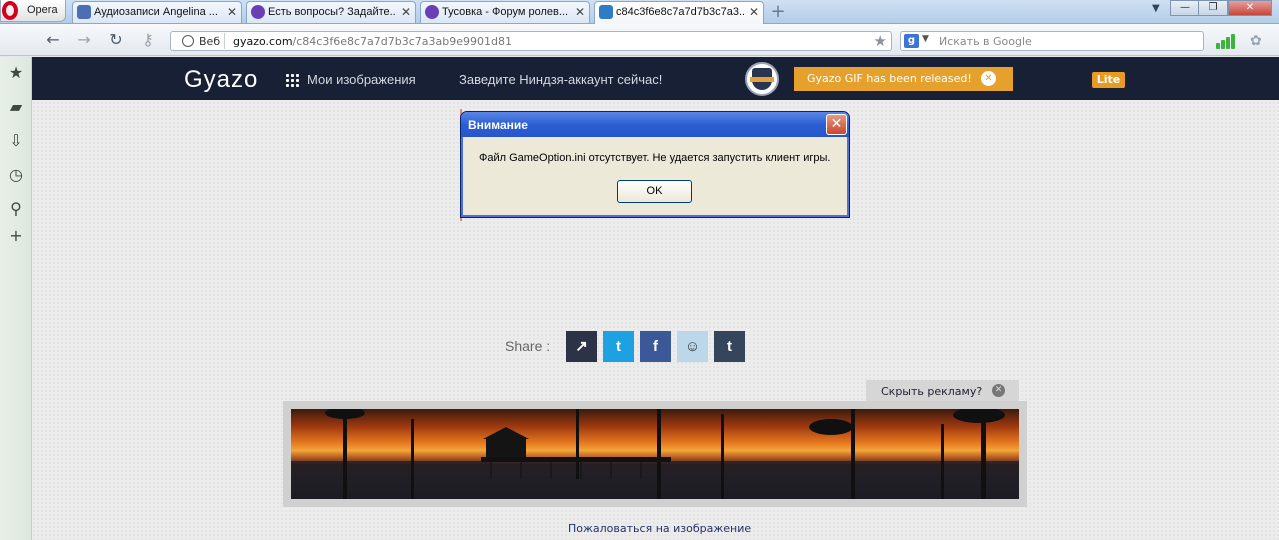 This screenshot has height=540, width=1279. I want to click on tumblr-button: t, so click(729, 346).